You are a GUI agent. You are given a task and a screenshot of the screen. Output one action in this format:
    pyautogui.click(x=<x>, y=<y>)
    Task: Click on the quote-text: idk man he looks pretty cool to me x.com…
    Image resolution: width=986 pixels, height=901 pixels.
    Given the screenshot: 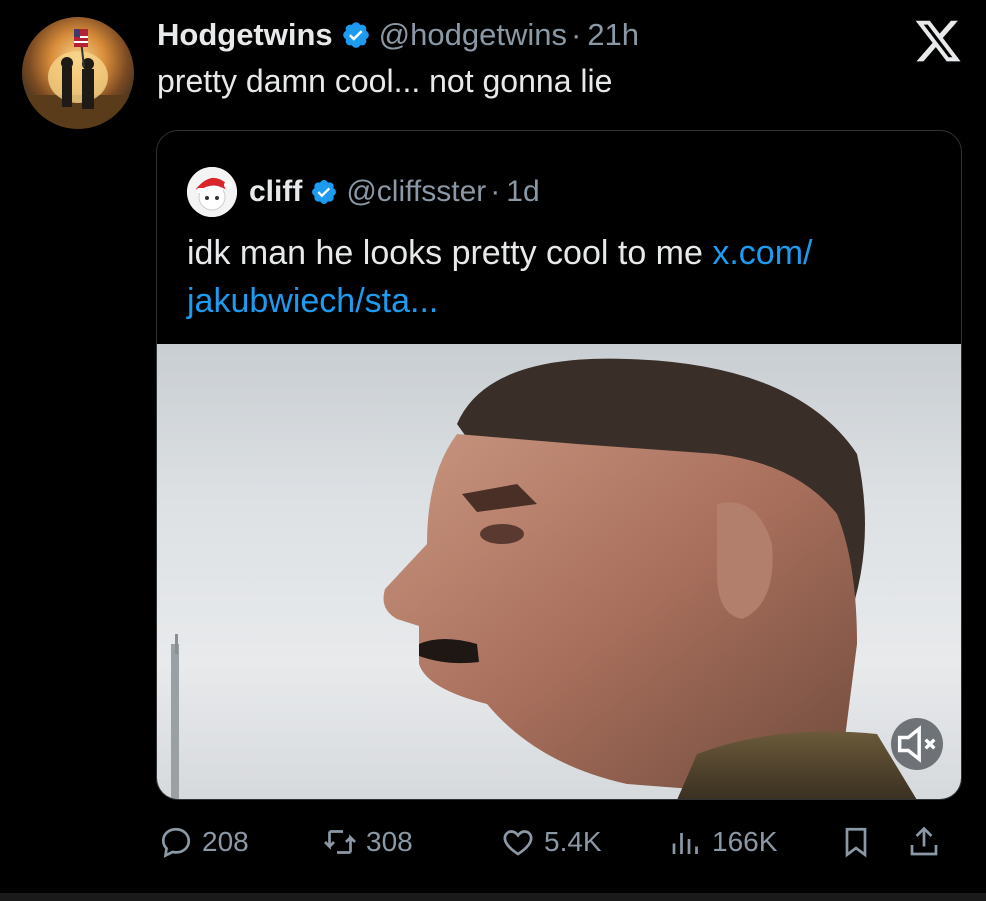 What is the action you would take?
    pyautogui.click(x=567, y=277)
    